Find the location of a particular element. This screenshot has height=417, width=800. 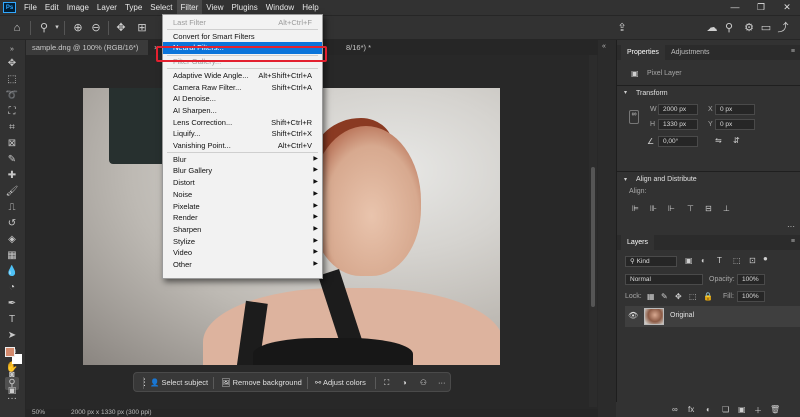

new-layer-icon: ＋ is located at coordinates (758, 410).